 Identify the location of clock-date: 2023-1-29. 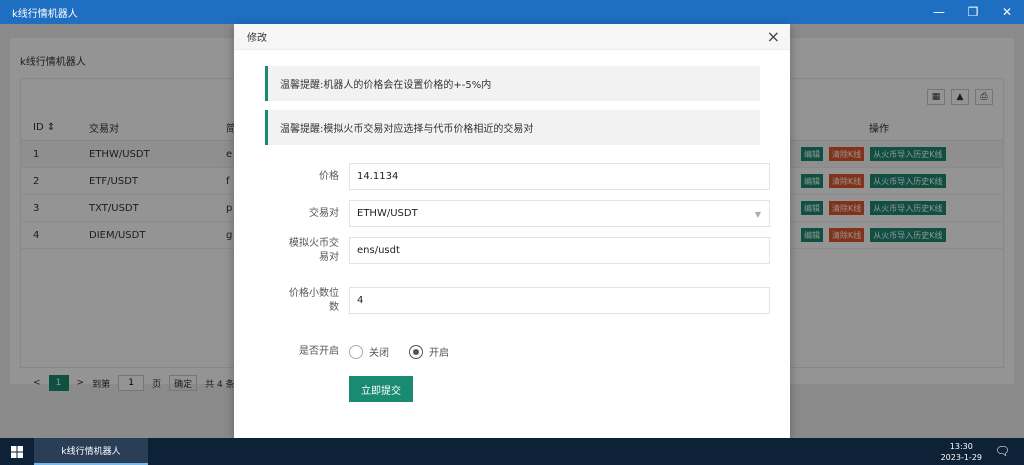
(961, 457).